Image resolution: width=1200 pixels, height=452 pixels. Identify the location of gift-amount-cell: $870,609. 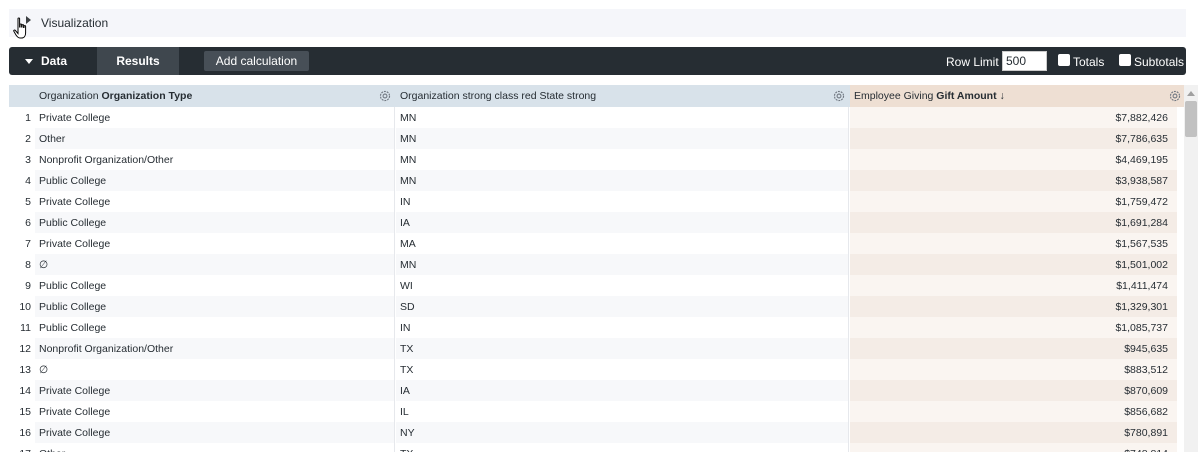
(1013, 390).